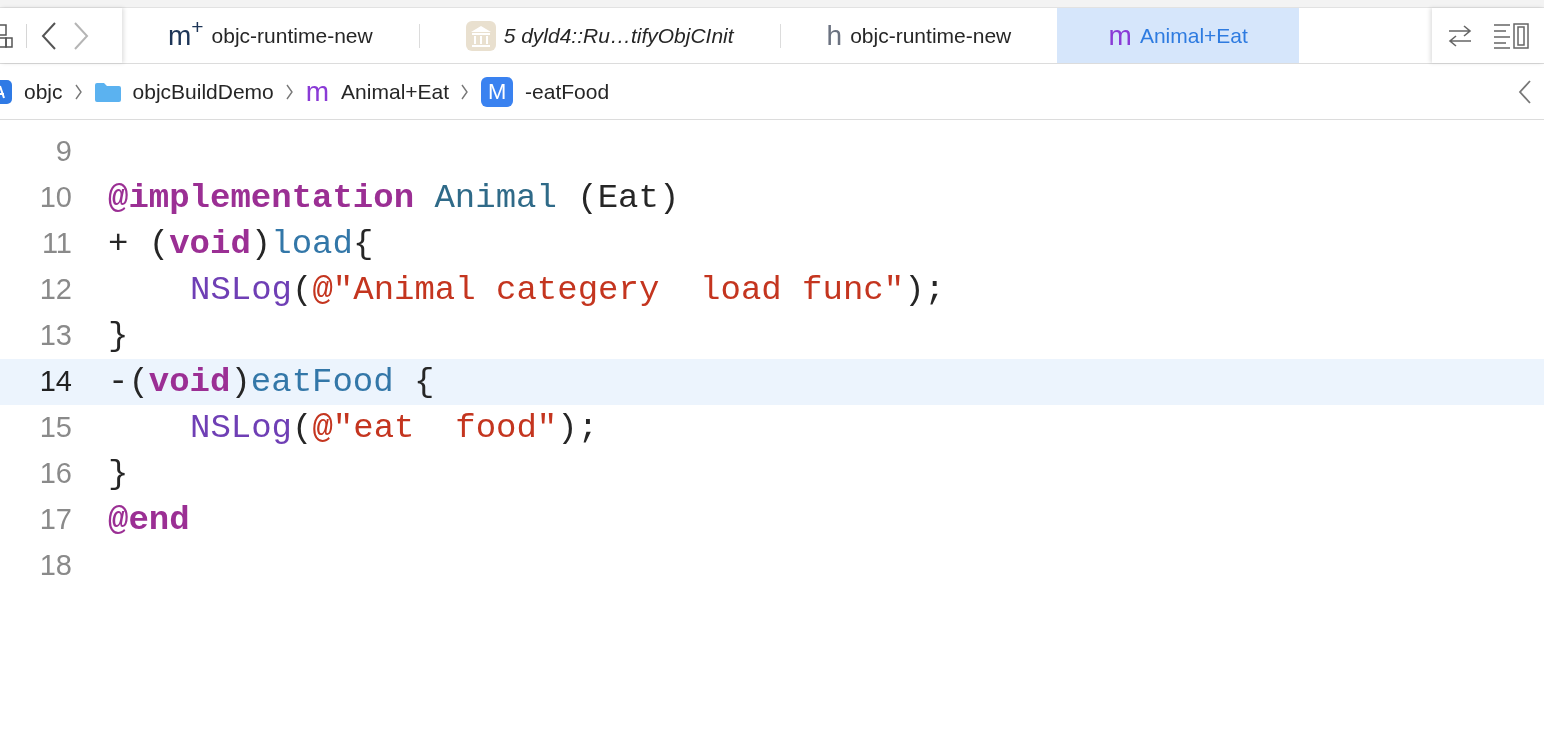 The width and height of the screenshot is (1544, 740). What do you see at coordinates (567, 290) in the screenshot?
I see `code-text: NSLog(@"Animal categery load func");` at bounding box center [567, 290].